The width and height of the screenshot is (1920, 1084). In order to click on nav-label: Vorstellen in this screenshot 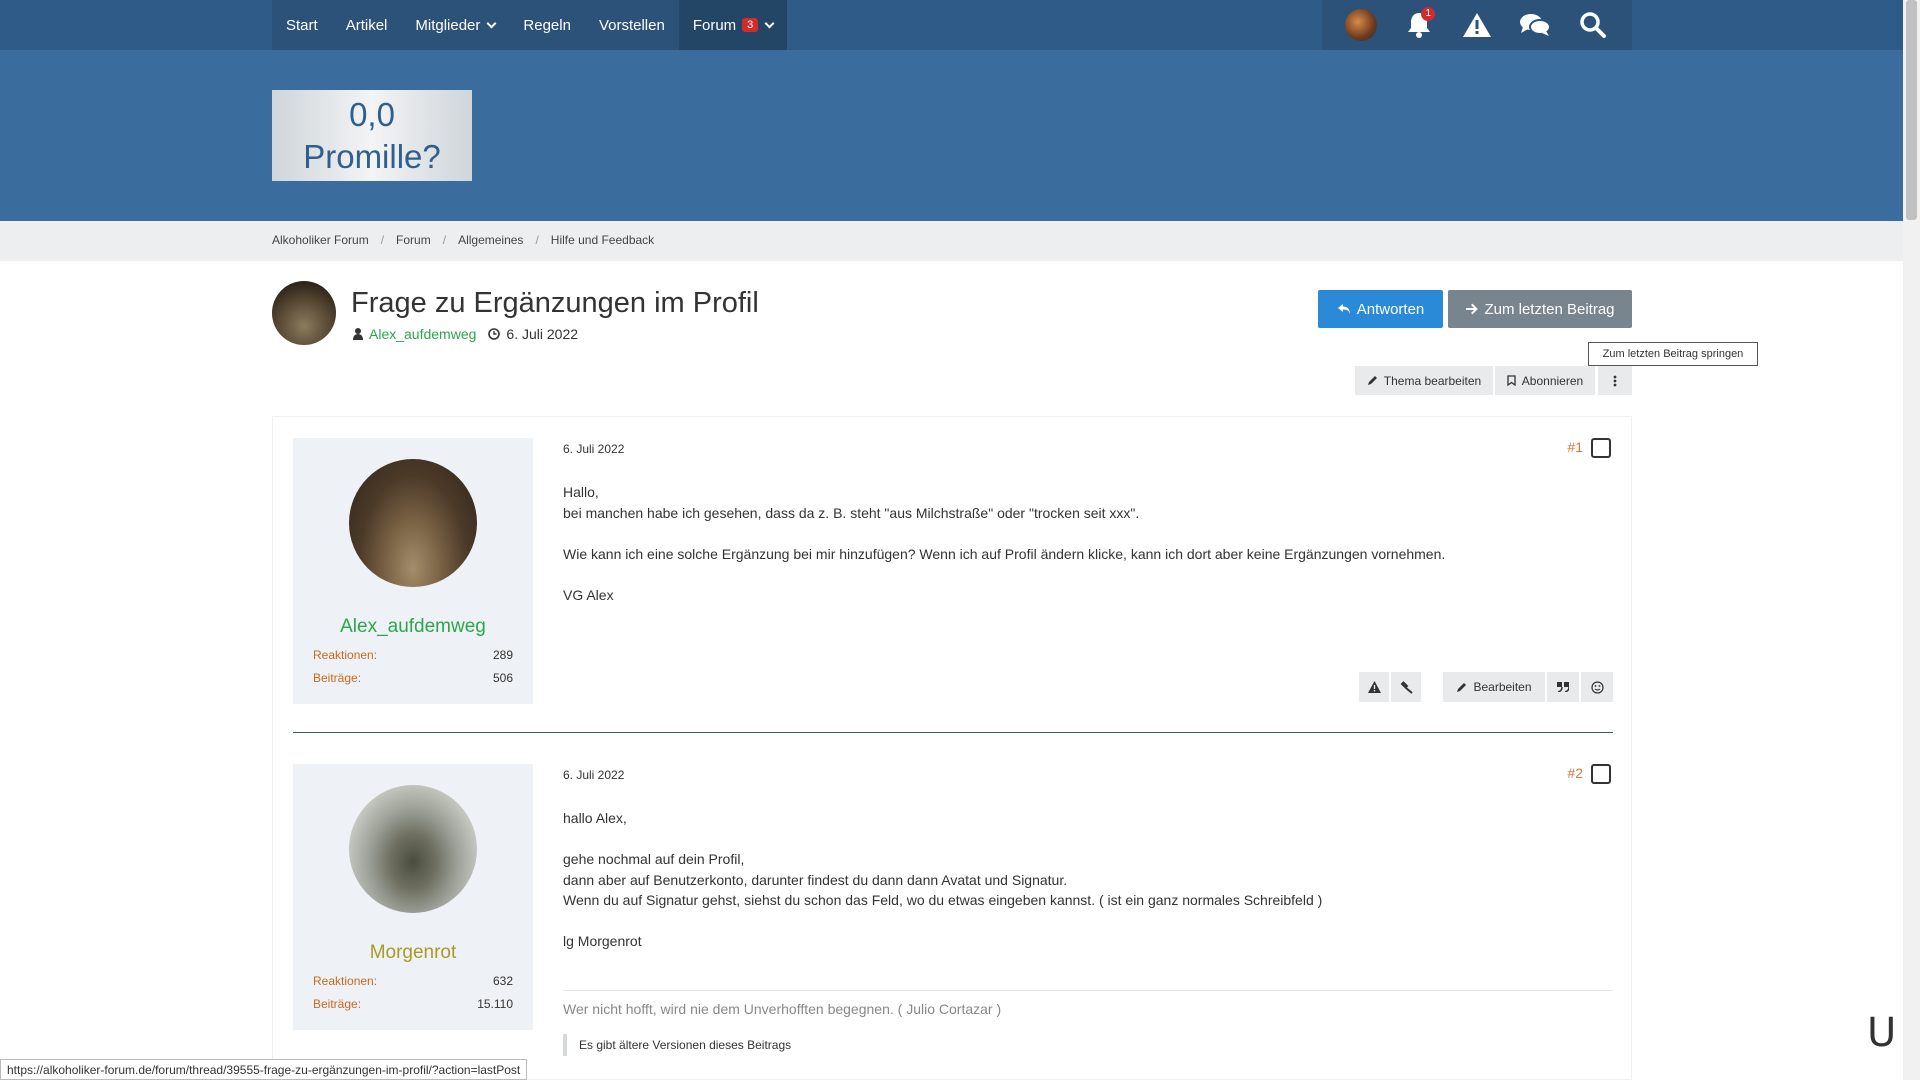, I will do `click(631, 25)`.